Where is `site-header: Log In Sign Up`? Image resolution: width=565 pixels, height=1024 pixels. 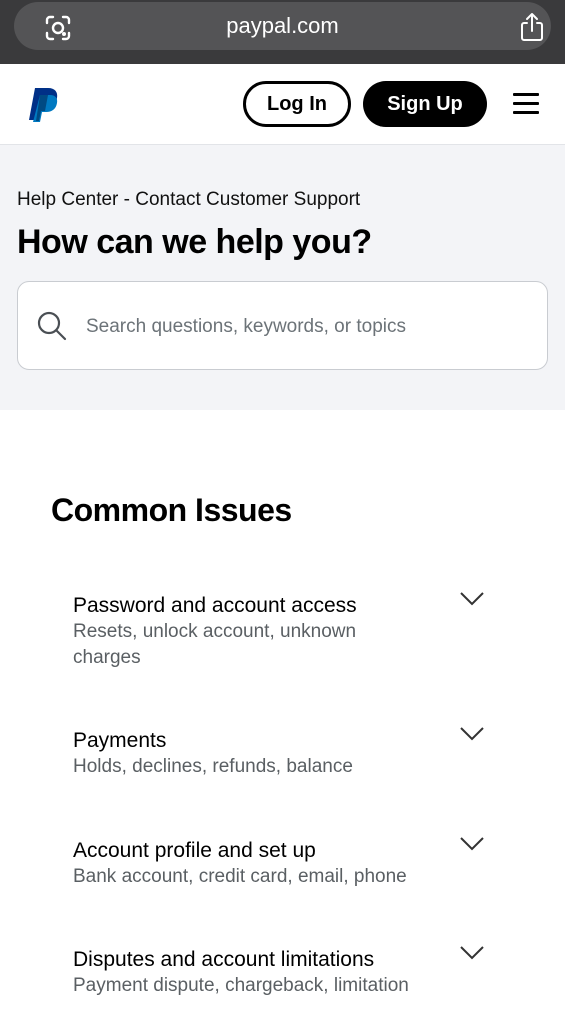 site-header: Log In Sign Up is located at coordinates (282, 104).